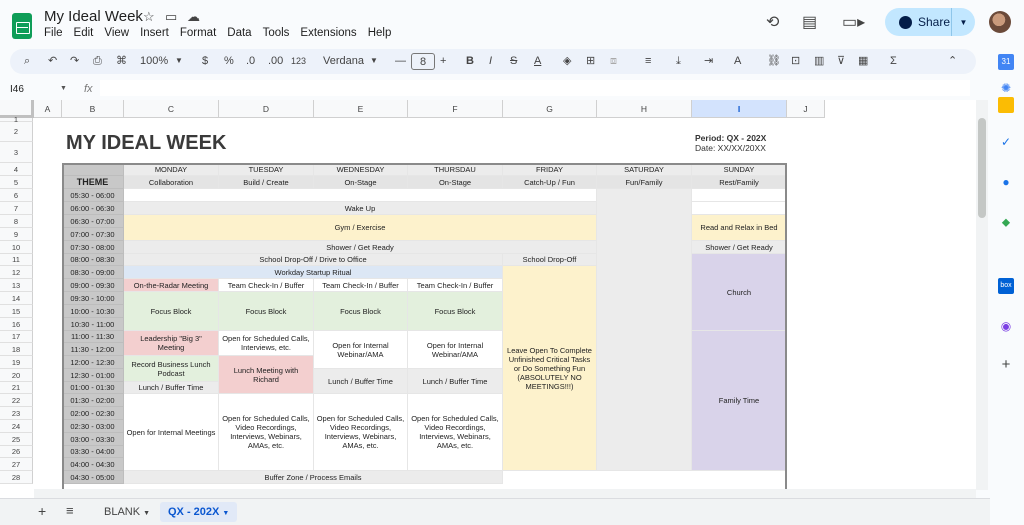 The image size is (1024, 525). What do you see at coordinates (52, 61) in the screenshot?
I see `undo-icon: ↶` at bounding box center [52, 61].